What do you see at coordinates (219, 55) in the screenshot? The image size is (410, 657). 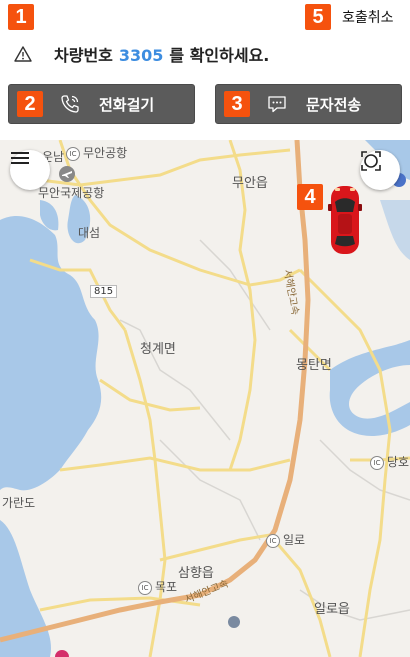 I see `plate-notice-suffix: 를 확인하세요.` at bounding box center [219, 55].